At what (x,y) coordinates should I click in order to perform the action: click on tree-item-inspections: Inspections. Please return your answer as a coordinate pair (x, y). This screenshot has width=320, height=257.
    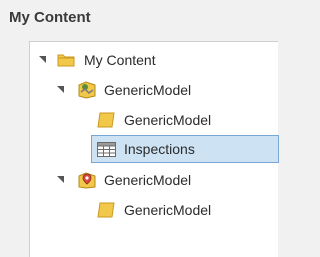
    Looking at the image, I should click on (185, 149).